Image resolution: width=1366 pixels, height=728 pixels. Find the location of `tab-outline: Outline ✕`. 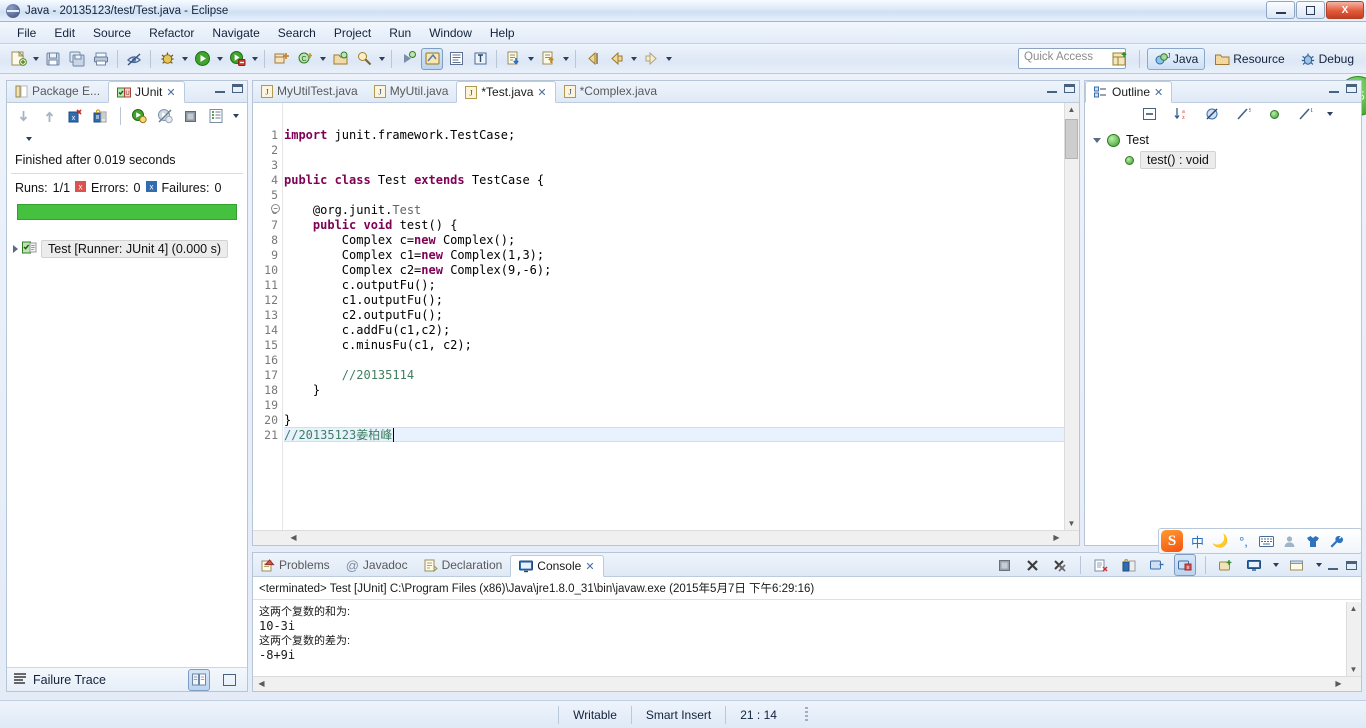

tab-outline: Outline ✕ is located at coordinates (1129, 92).